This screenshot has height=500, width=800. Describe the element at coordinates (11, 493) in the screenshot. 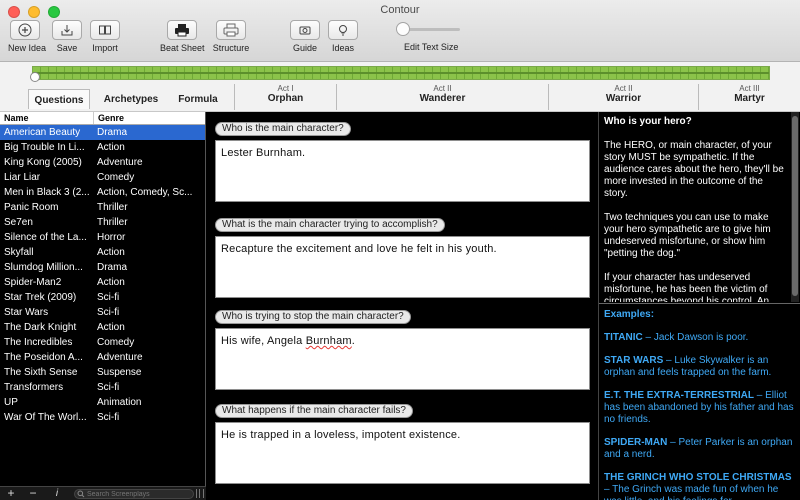

I see `add-screenplay-button: +` at that location.